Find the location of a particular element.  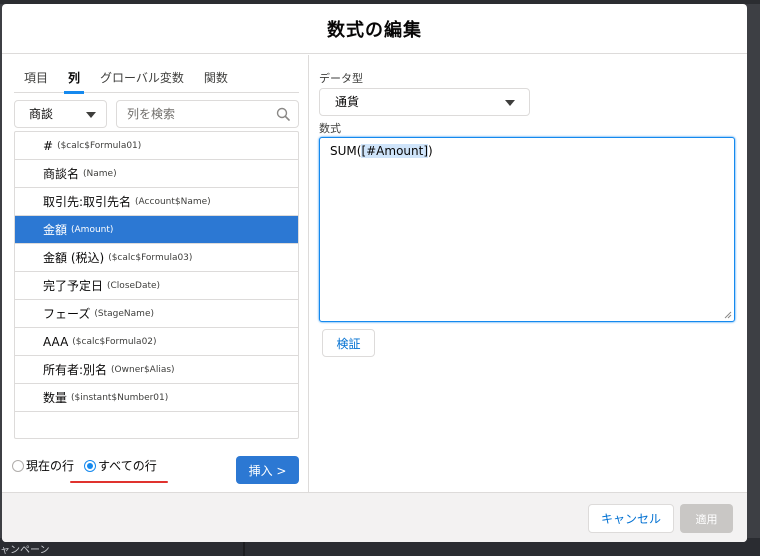

picker-tabs: 項目 列 グローバル変数 関数 is located at coordinates (156, 78).